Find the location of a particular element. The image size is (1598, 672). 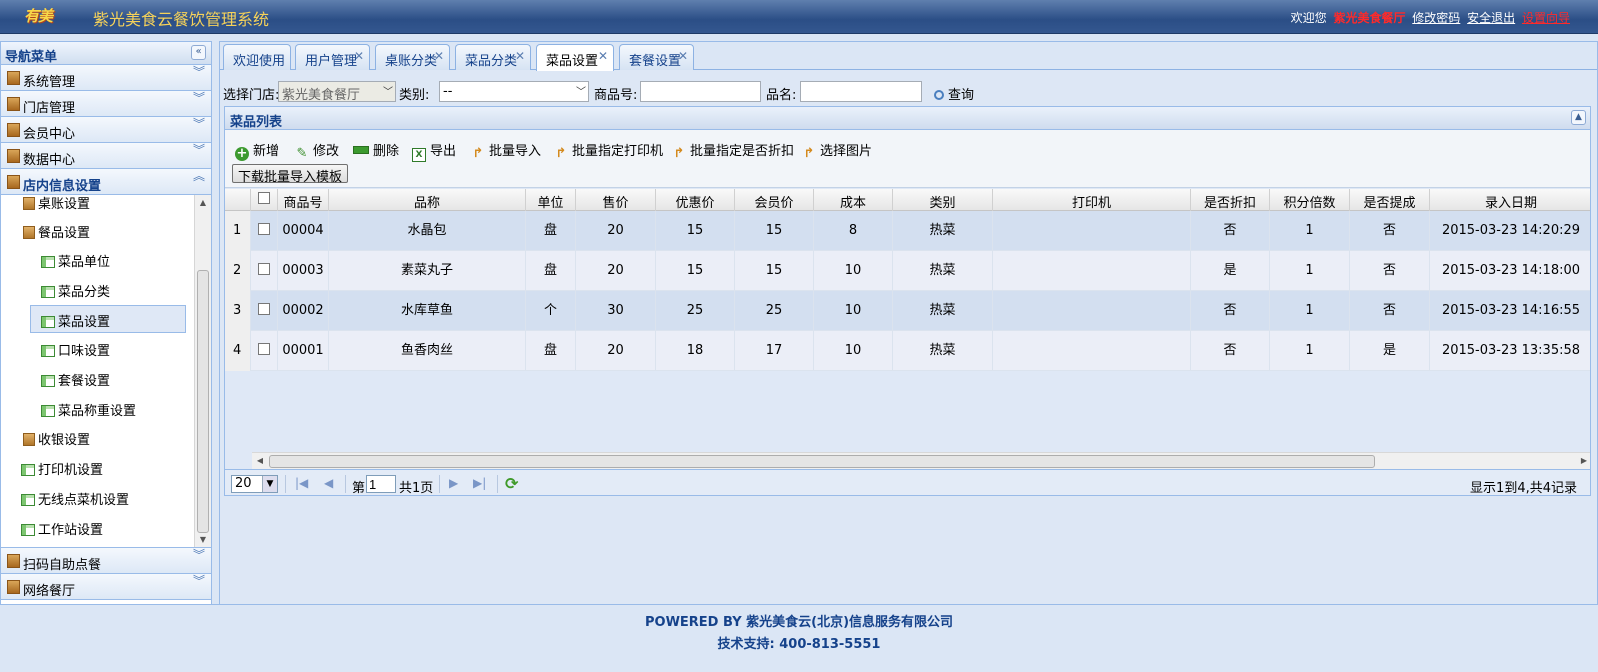

category-select: -- ﹀ is located at coordinates (514, 91).